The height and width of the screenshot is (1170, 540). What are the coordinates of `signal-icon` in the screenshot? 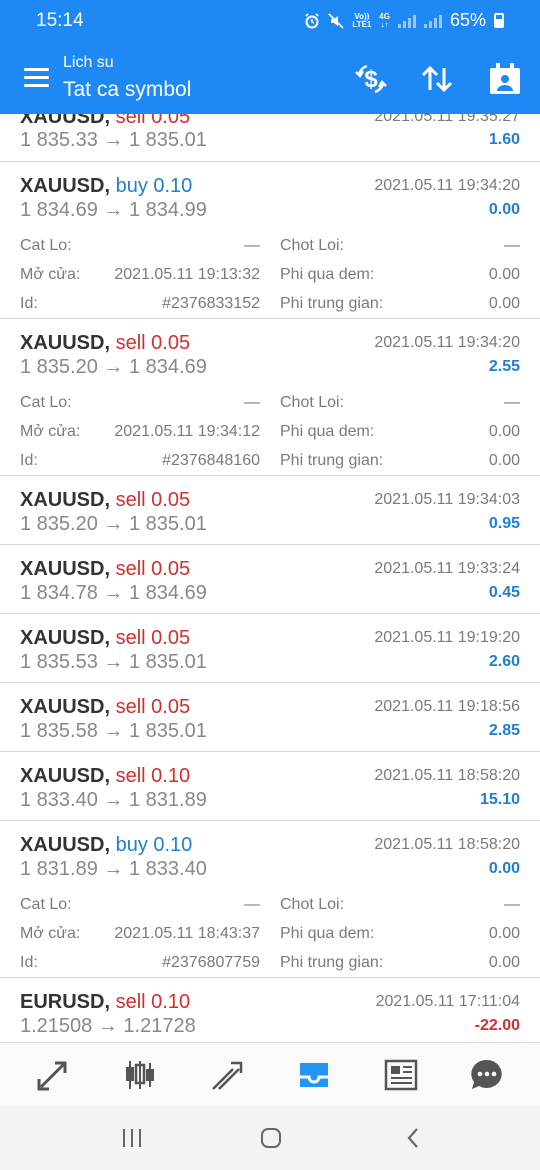 It's located at (406, 21).